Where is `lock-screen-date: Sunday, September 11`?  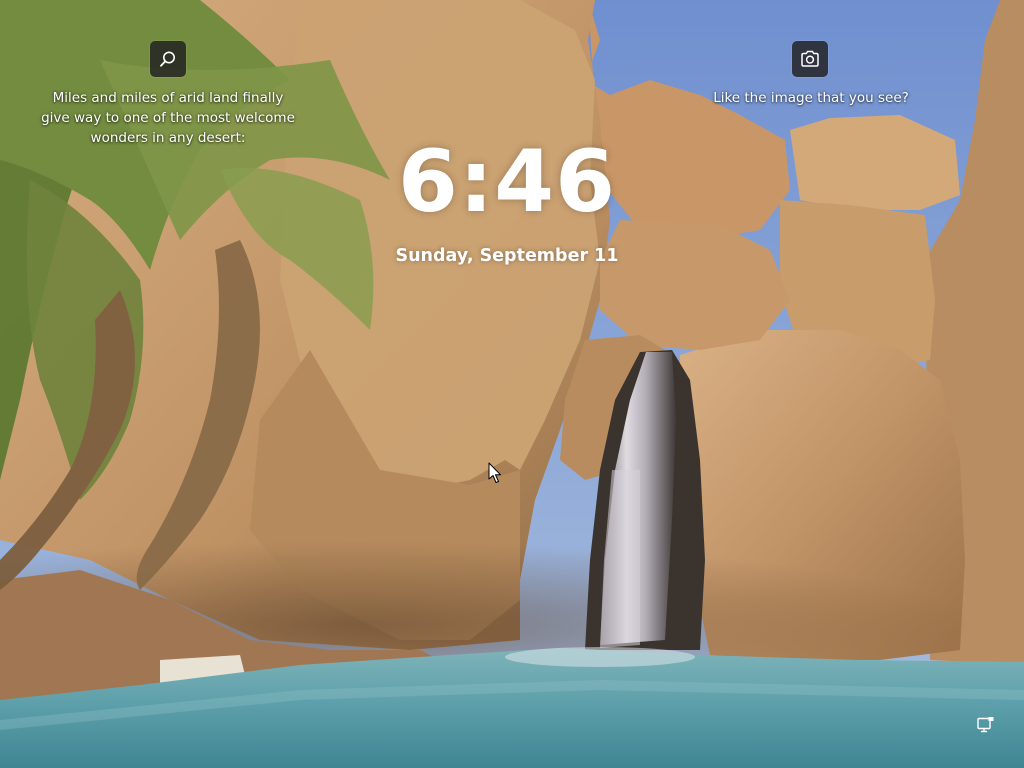 lock-screen-date: Sunday, September 11 is located at coordinates (507, 256).